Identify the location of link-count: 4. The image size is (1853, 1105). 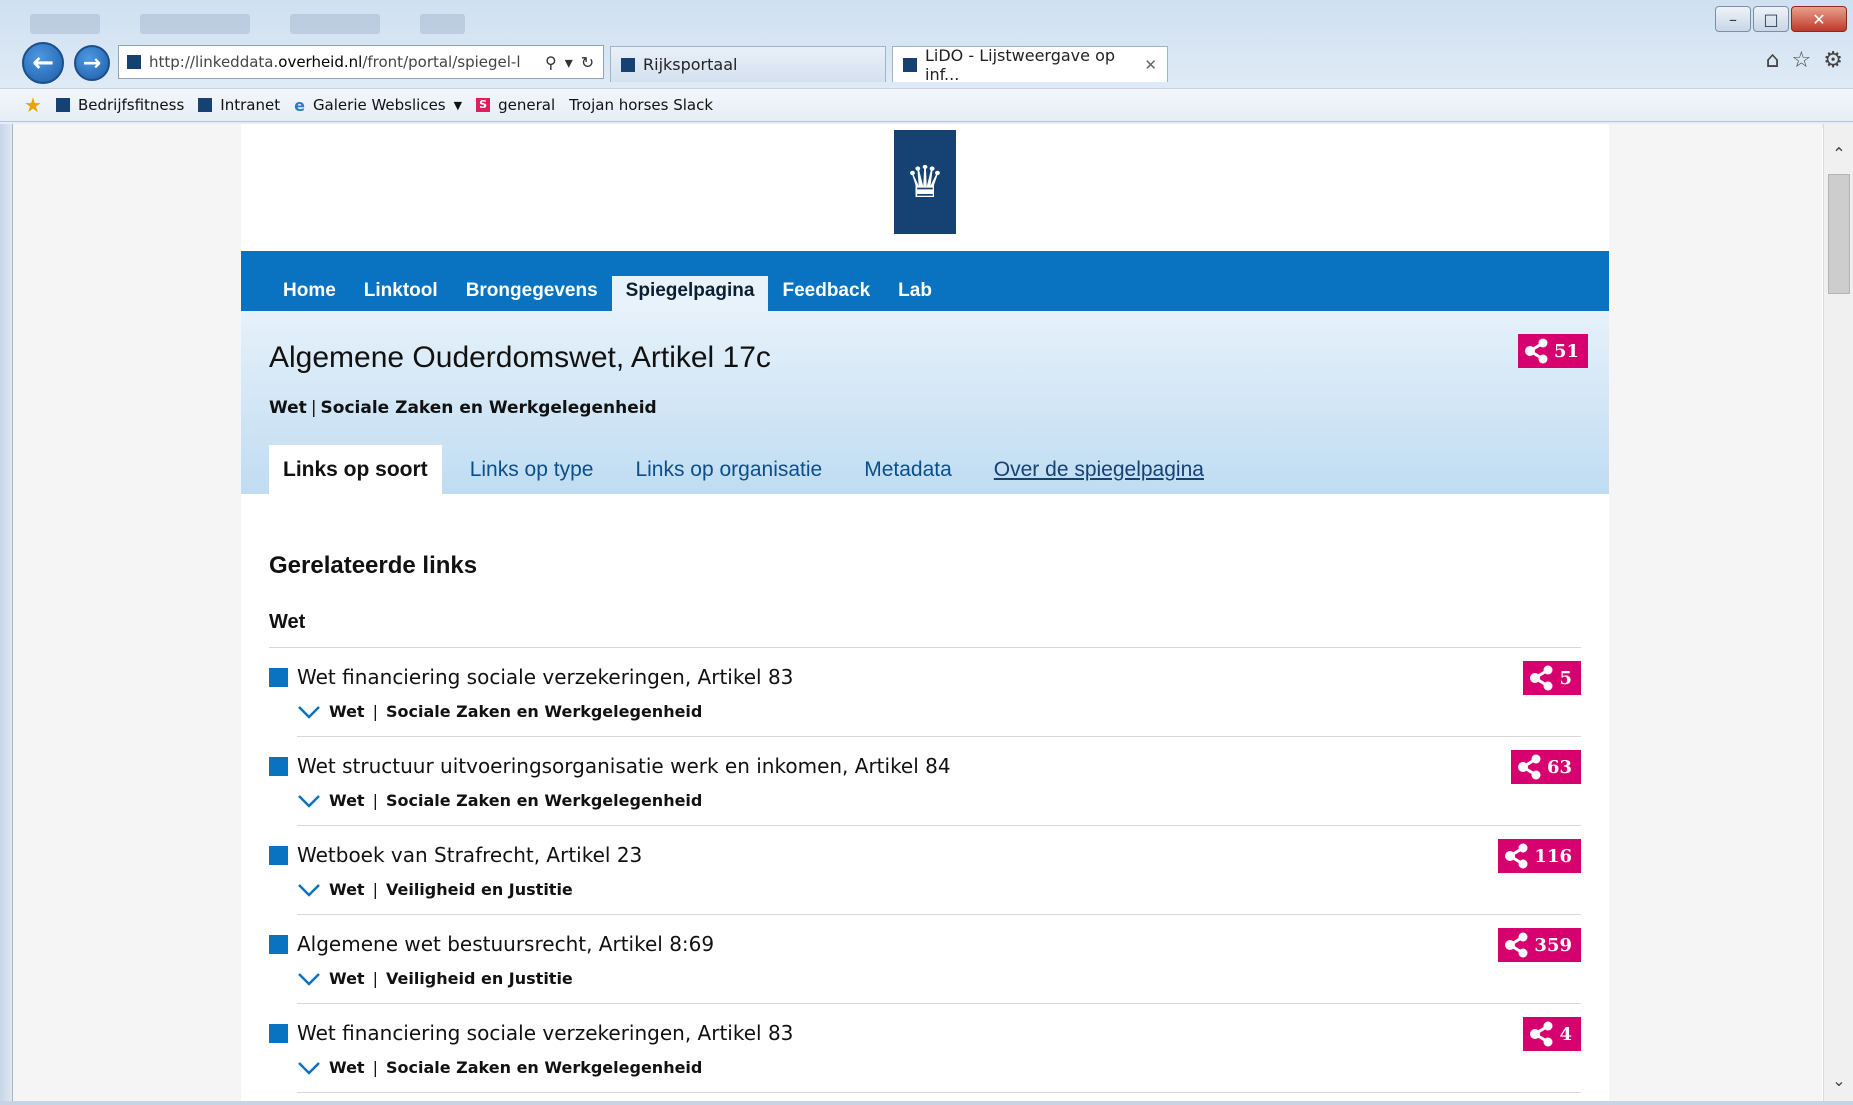
(1565, 1034).